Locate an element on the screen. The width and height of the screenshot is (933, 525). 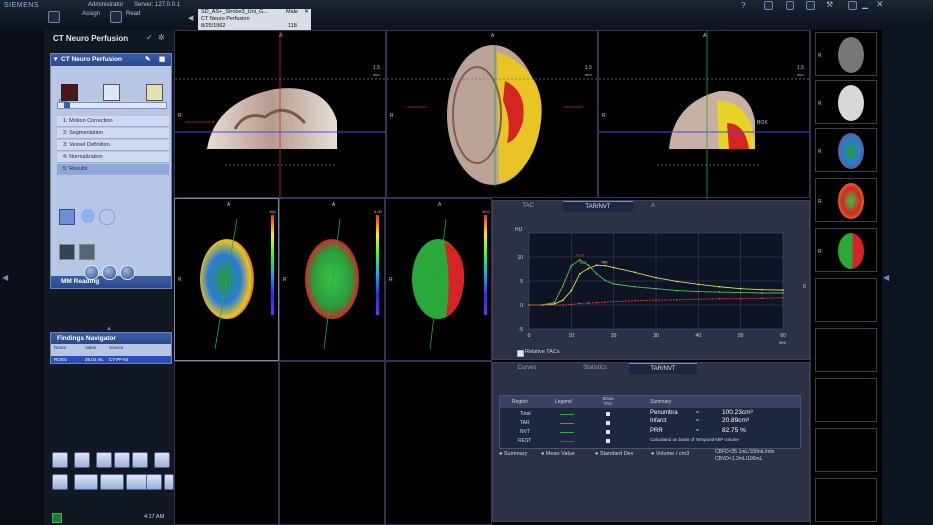
show-nvt-checkbox is located at coordinates (608, 432).